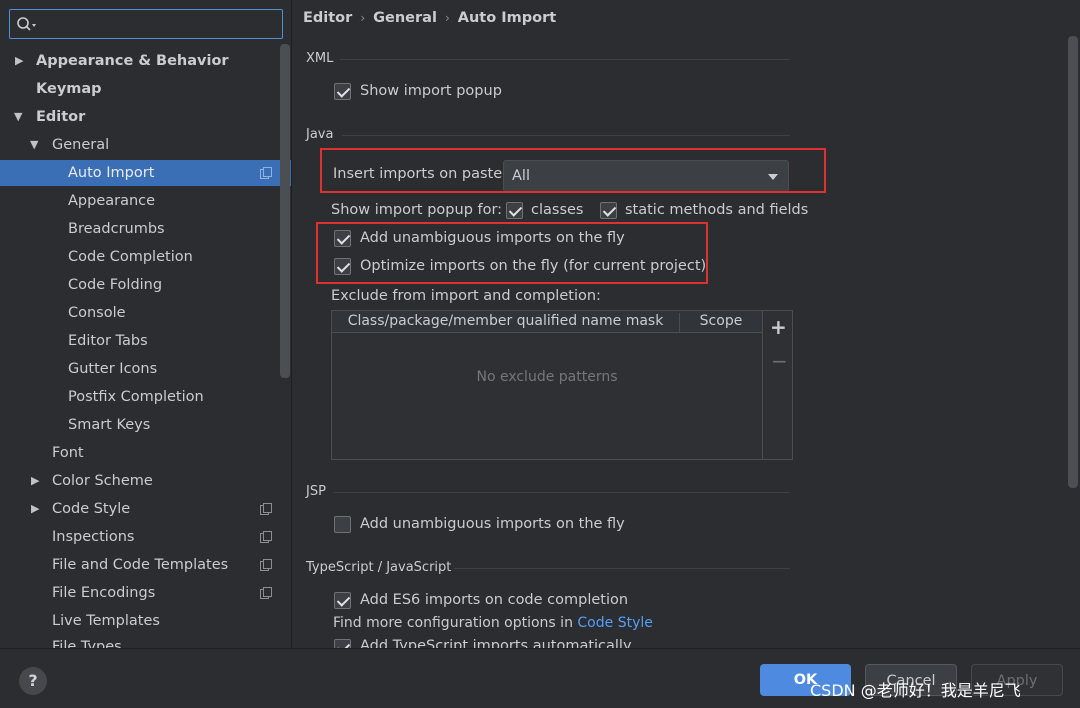  I want to click on sidebar-item-label: Console, so click(97, 313).